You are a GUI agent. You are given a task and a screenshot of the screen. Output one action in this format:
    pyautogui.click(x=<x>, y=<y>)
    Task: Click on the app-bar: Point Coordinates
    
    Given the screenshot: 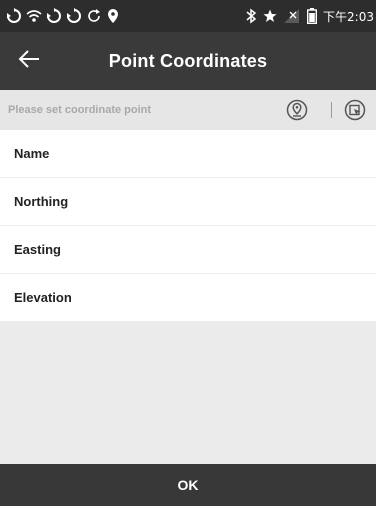 What is the action you would take?
    pyautogui.click(x=188, y=61)
    